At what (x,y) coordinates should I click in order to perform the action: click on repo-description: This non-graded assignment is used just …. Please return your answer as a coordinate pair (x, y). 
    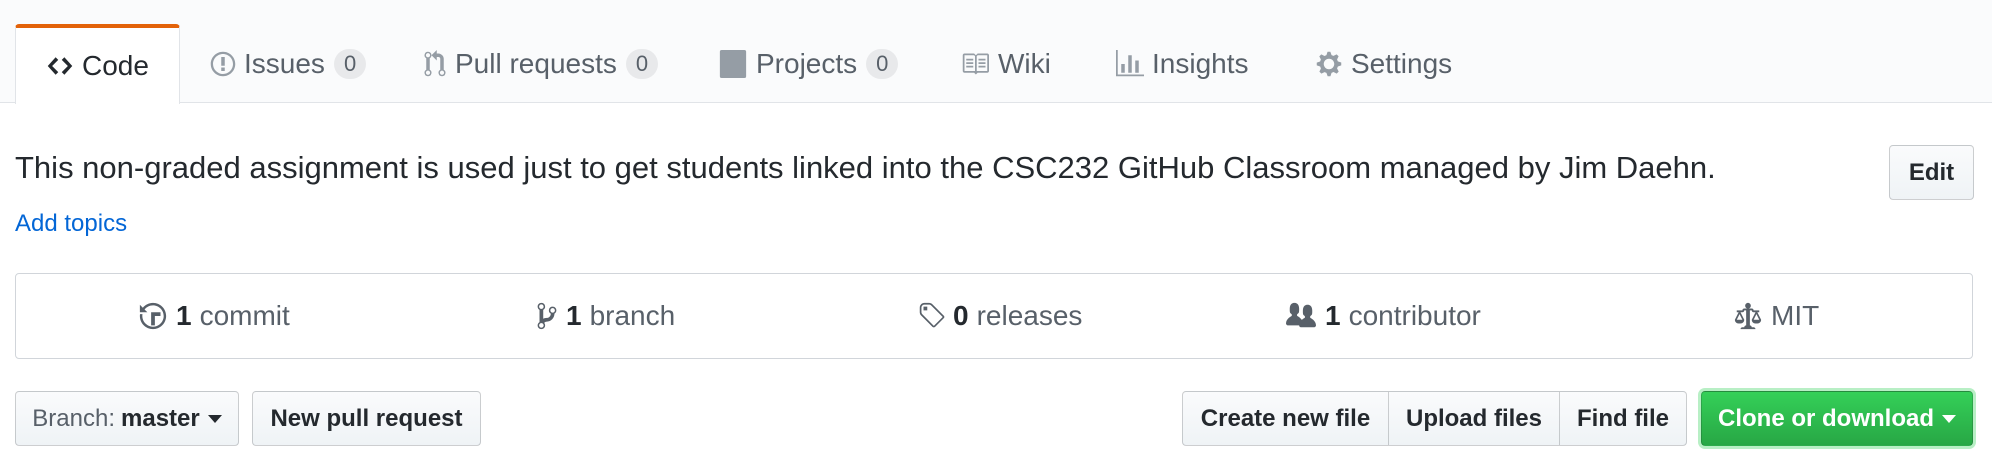
    Looking at the image, I should click on (865, 167).